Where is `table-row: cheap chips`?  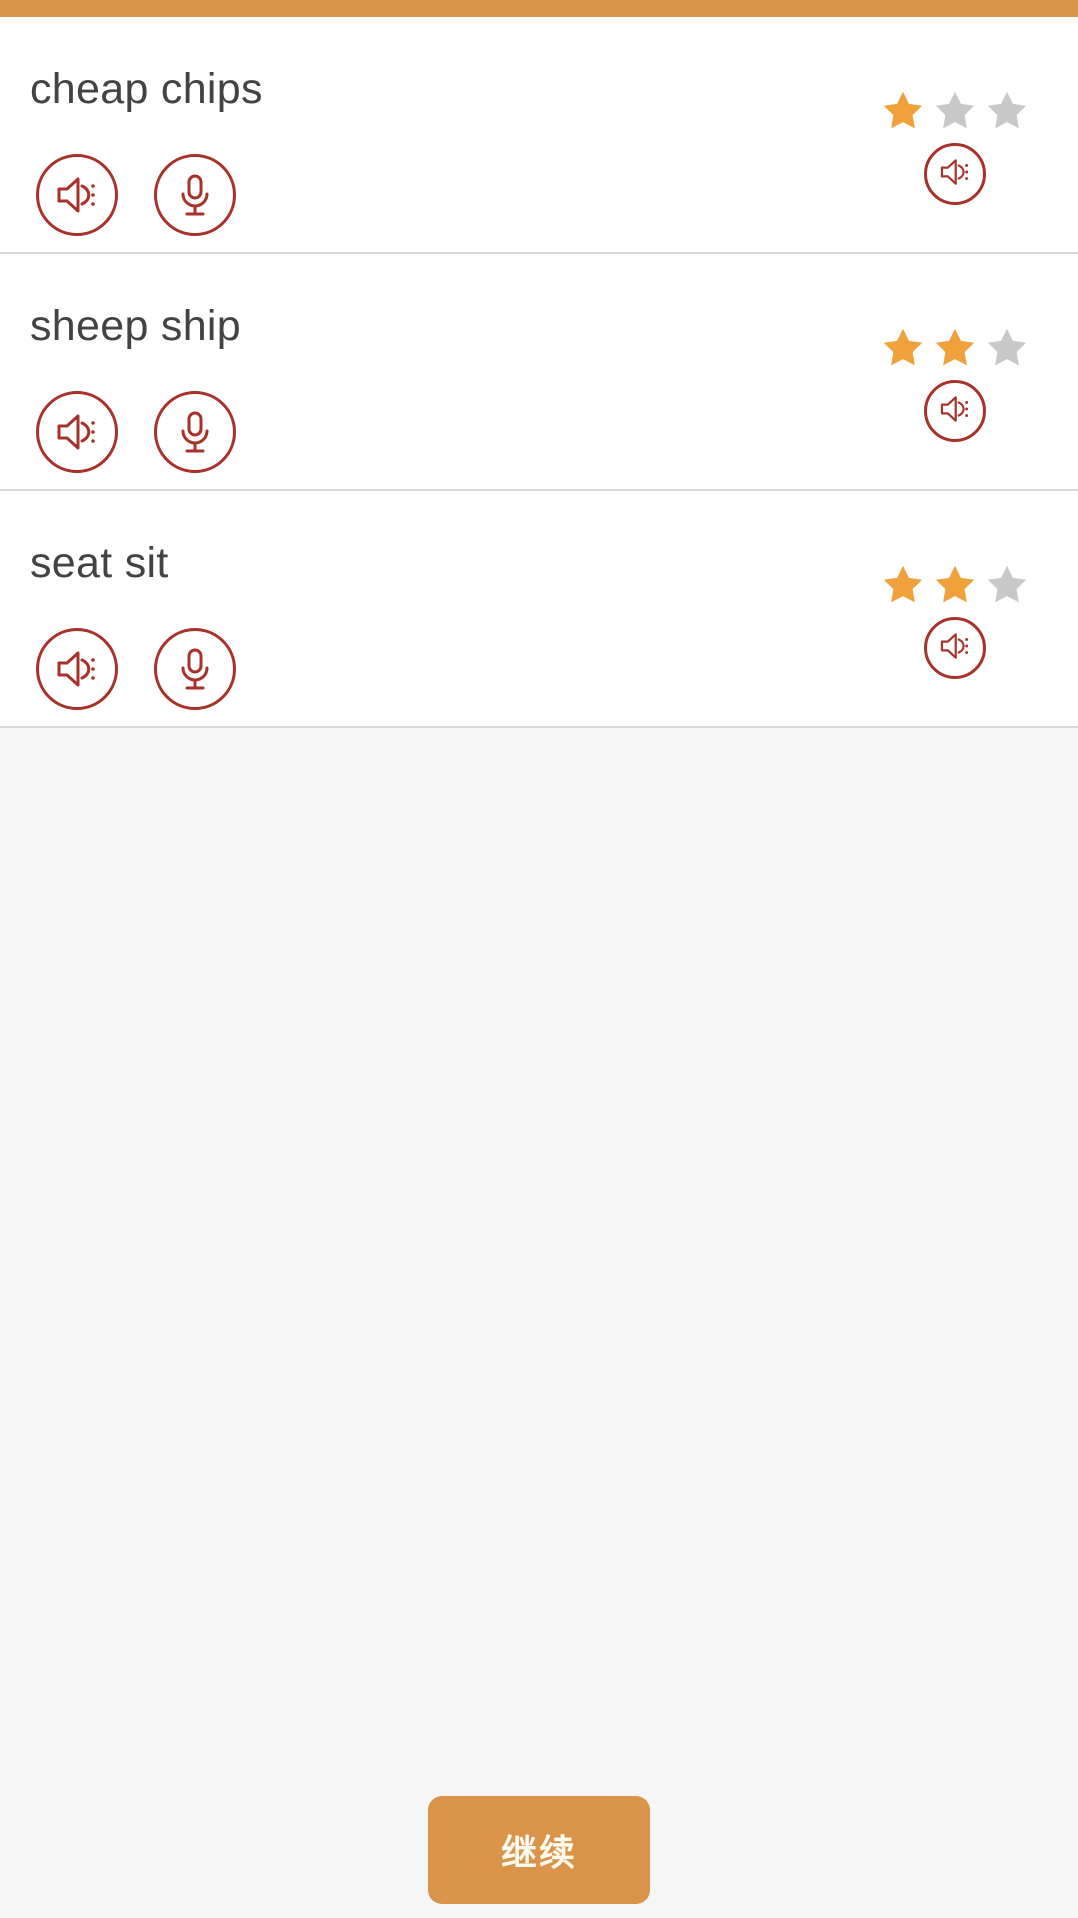
table-row: cheap chips is located at coordinates (539, 135).